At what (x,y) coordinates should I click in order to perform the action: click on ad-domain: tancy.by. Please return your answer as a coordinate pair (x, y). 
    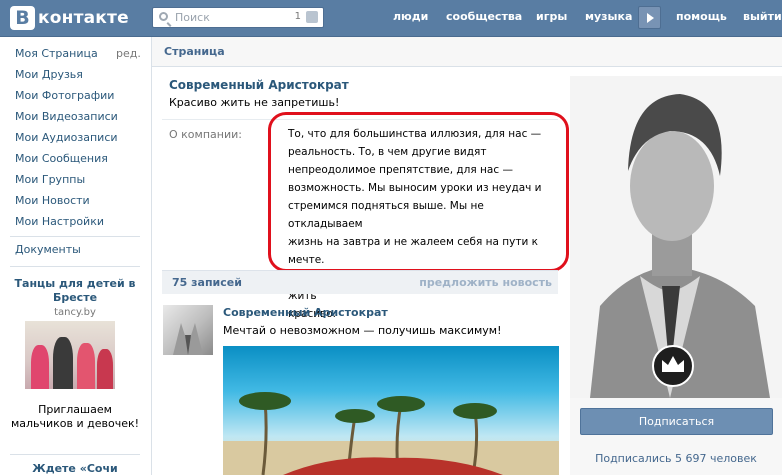
    Looking at the image, I should click on (75, 312).